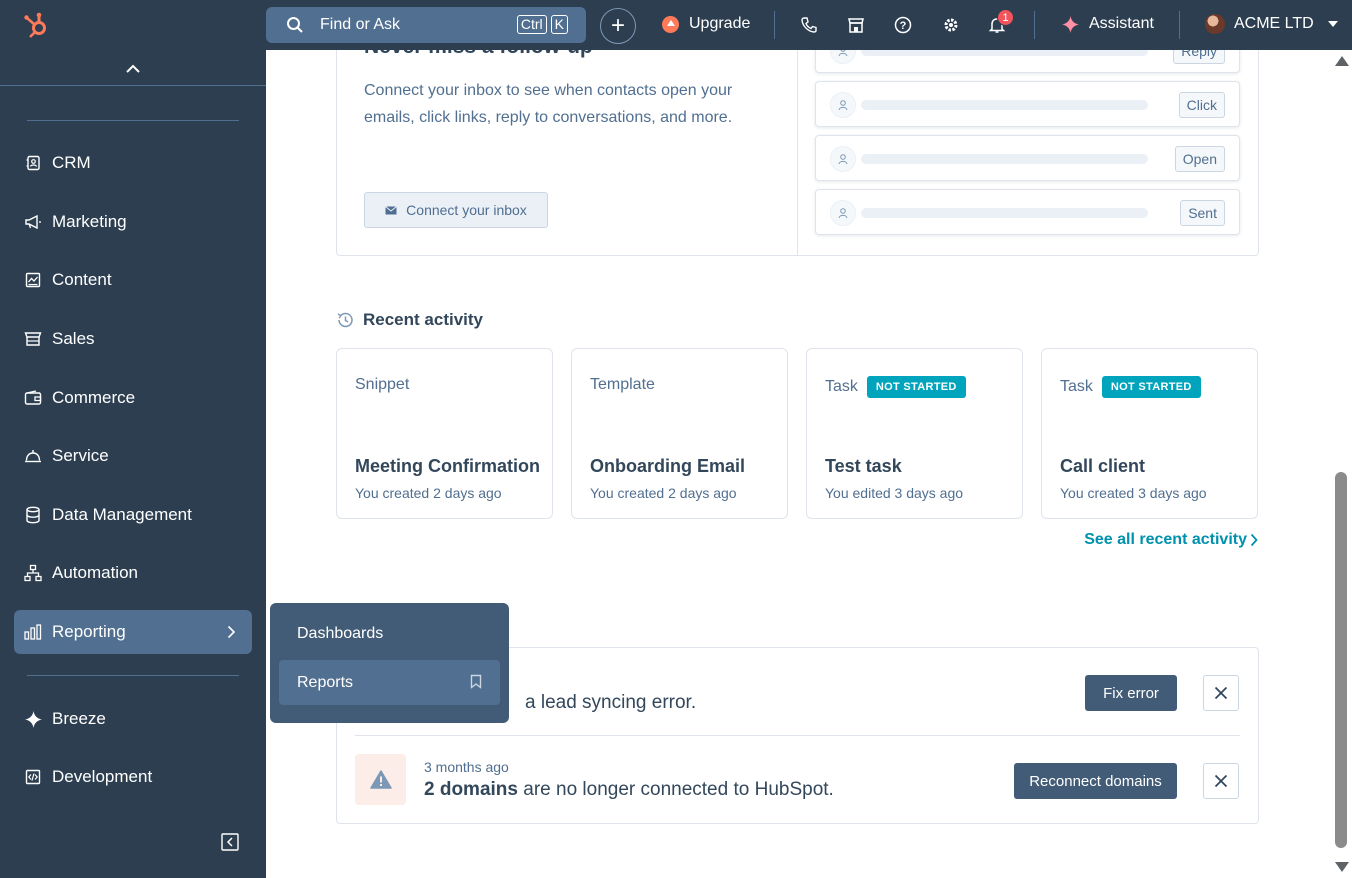 The image size is (1352, 878). I want to click on keyboard-shortcut: Ctrl K, so click(540, 24).